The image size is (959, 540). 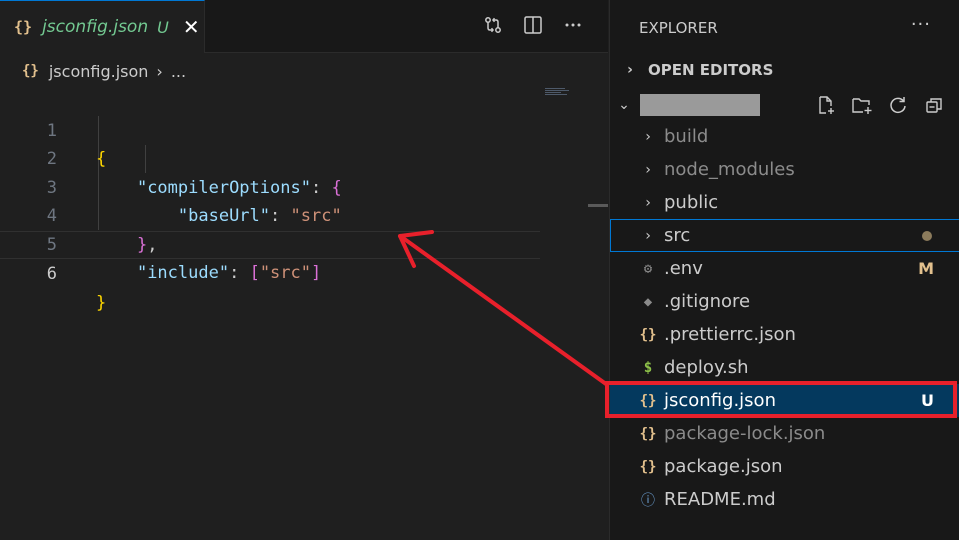 I want to click on tab-filename: jsconfig.json, so click(x=95, y=27).